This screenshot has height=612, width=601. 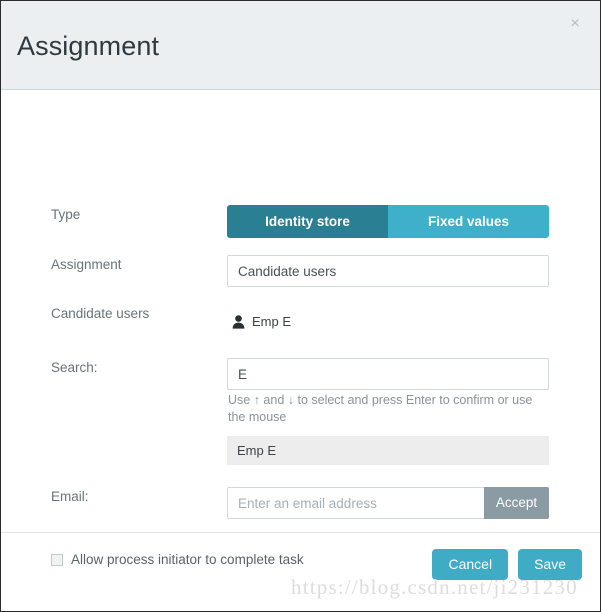 I want to click on search-suggestion-item: Emp E, so click(x=388, y=450).